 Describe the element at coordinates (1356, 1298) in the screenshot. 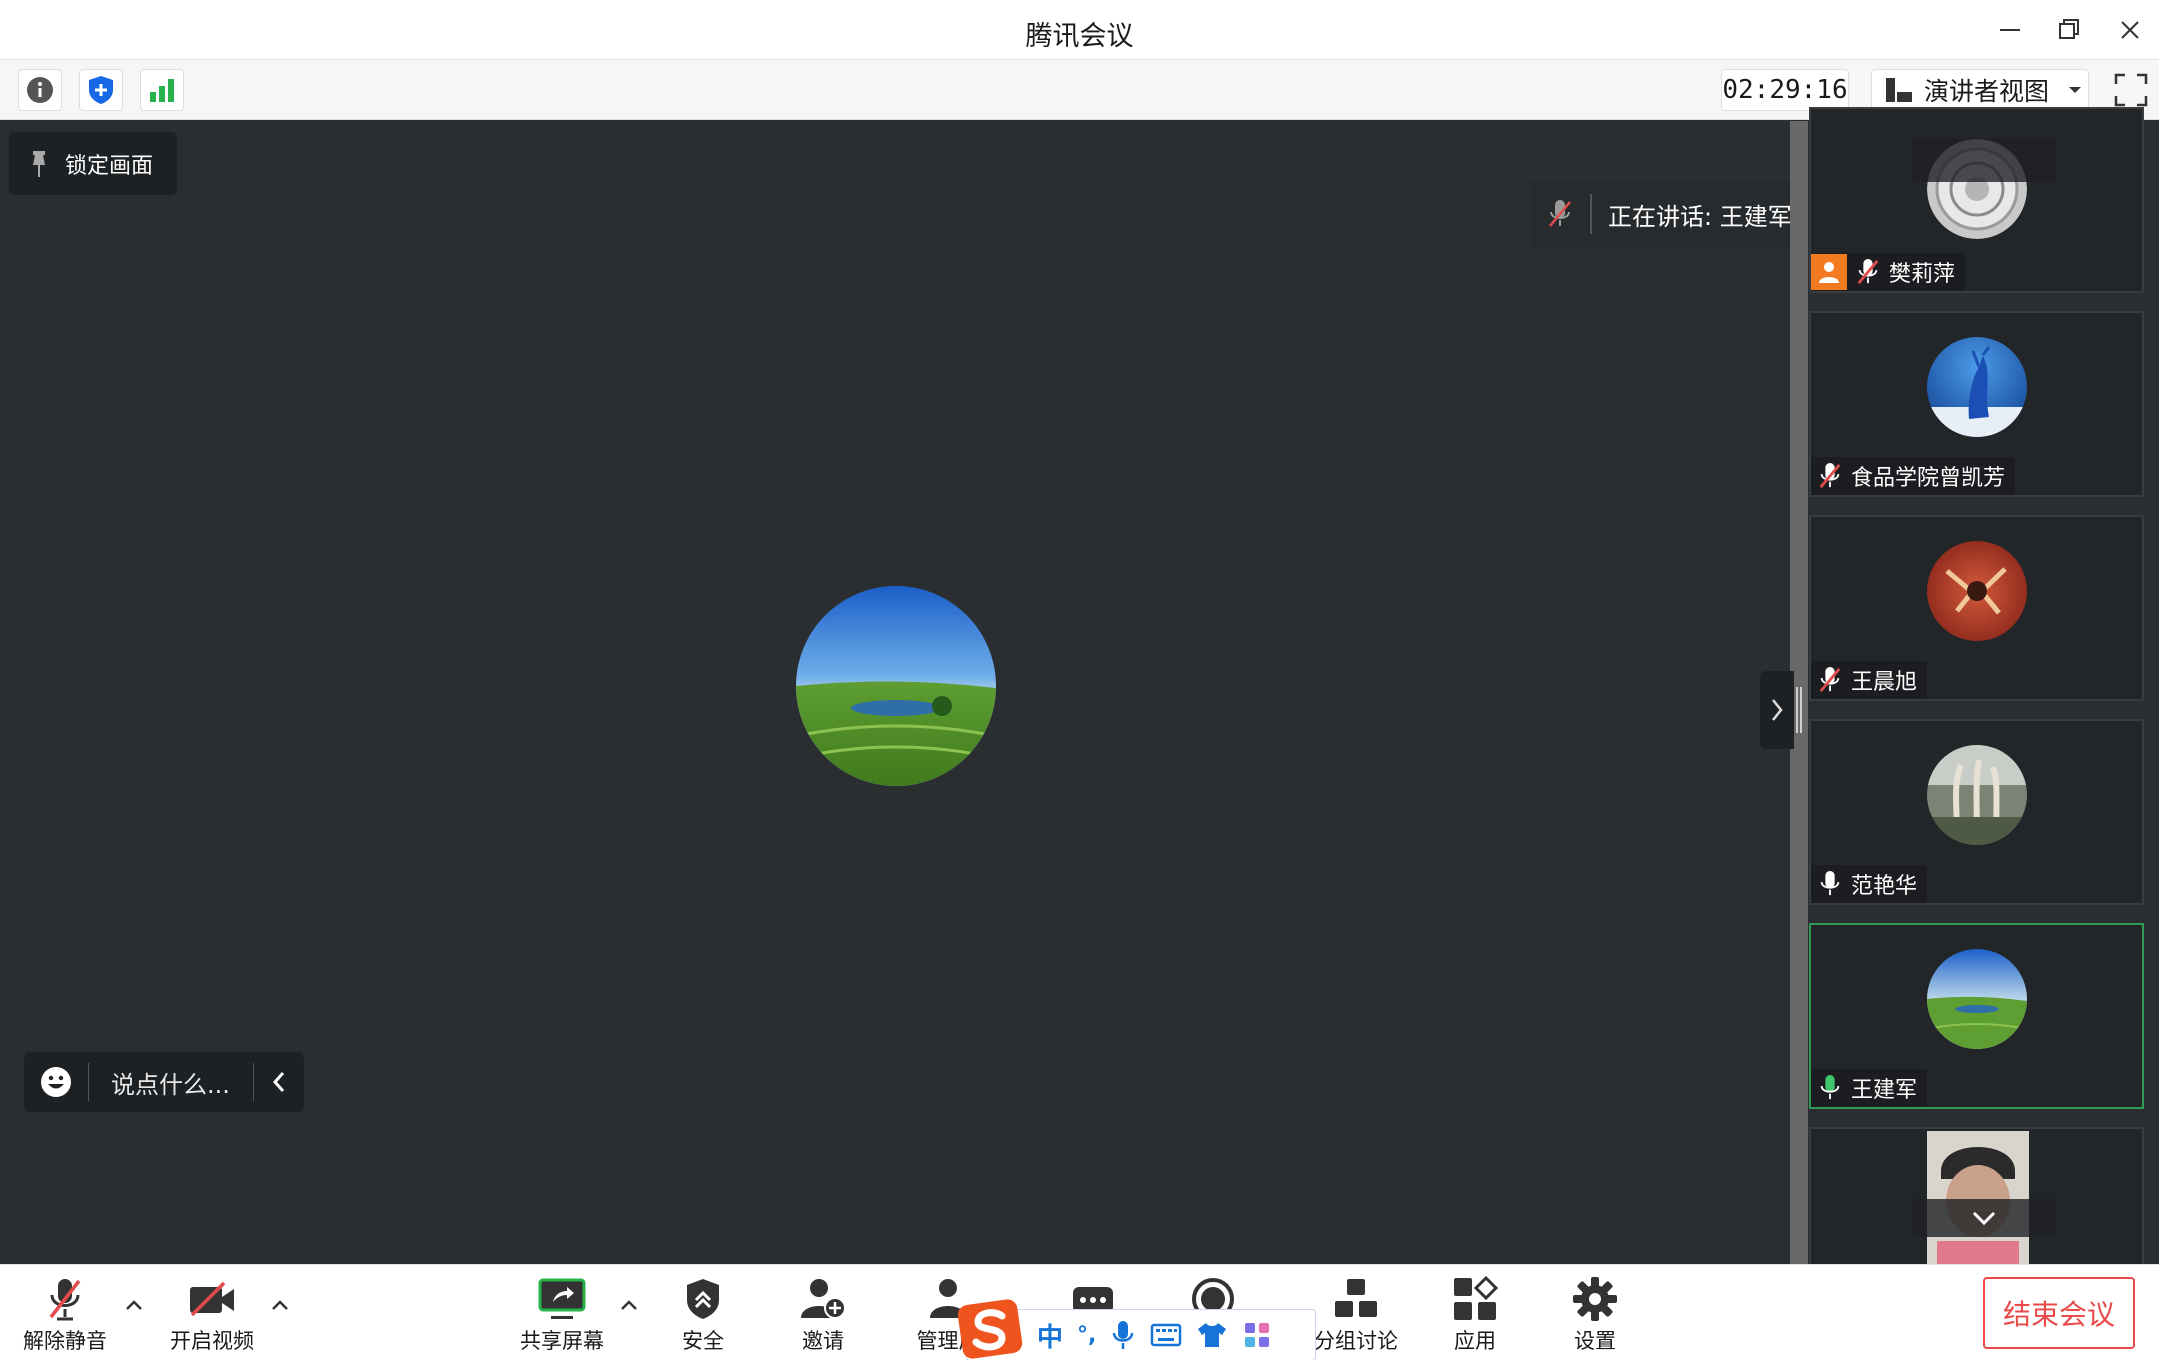

I see `breakout-icon` at that location.